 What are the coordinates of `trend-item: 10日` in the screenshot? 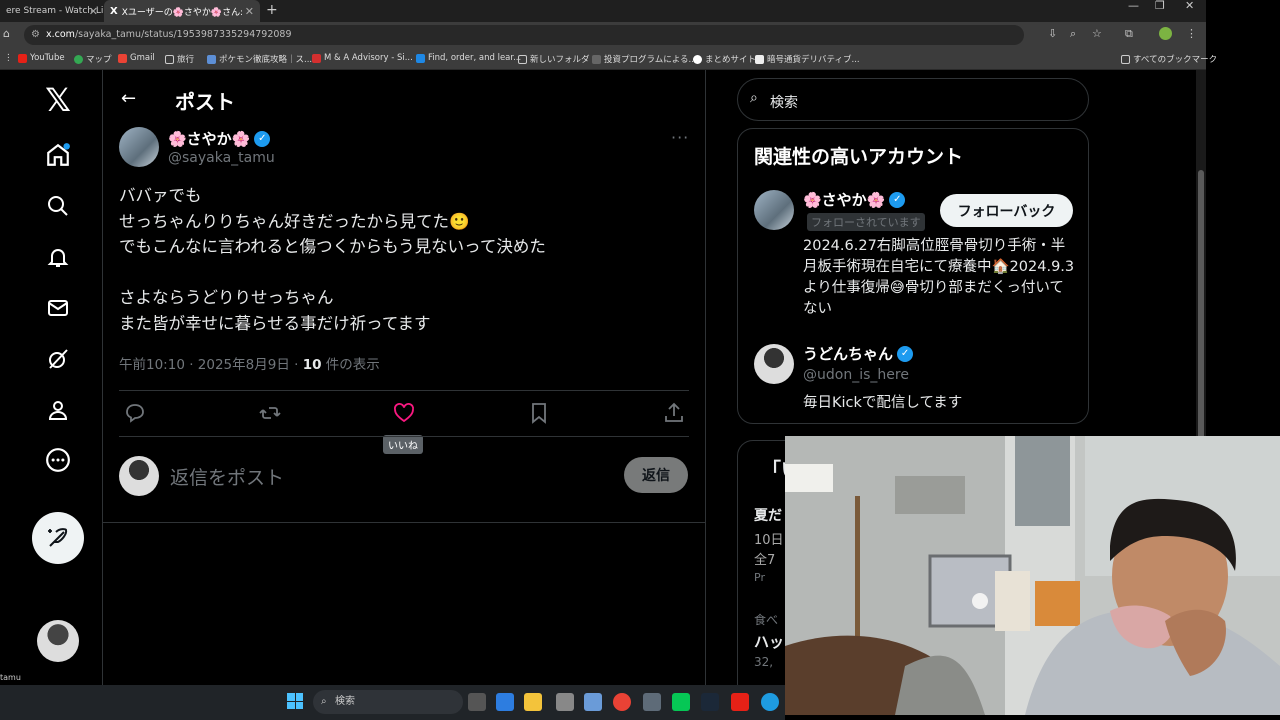 It's located at (769, 540).